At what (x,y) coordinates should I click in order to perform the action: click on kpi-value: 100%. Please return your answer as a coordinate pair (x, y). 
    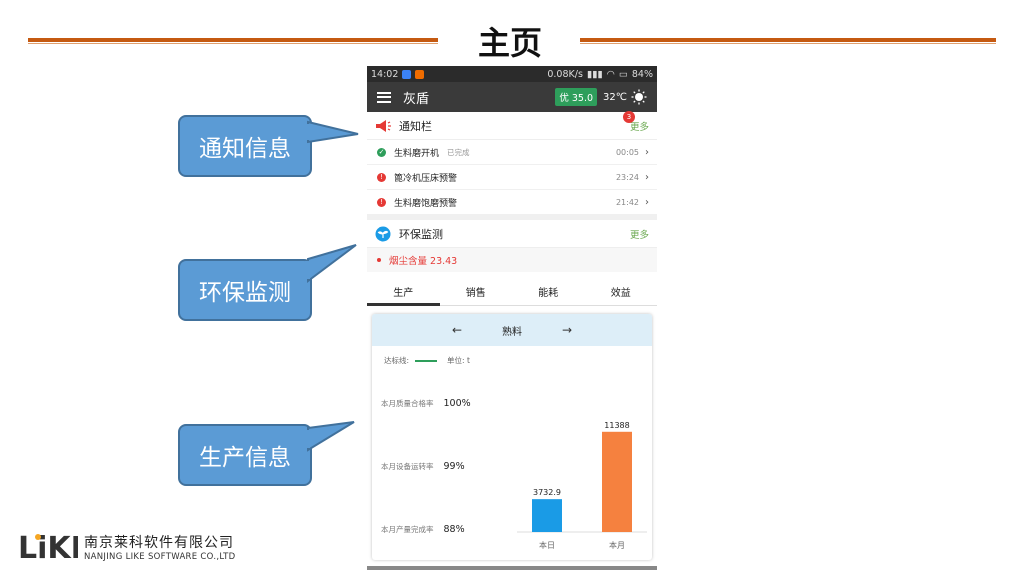
    Looking at the image, I should click on (457, 403).